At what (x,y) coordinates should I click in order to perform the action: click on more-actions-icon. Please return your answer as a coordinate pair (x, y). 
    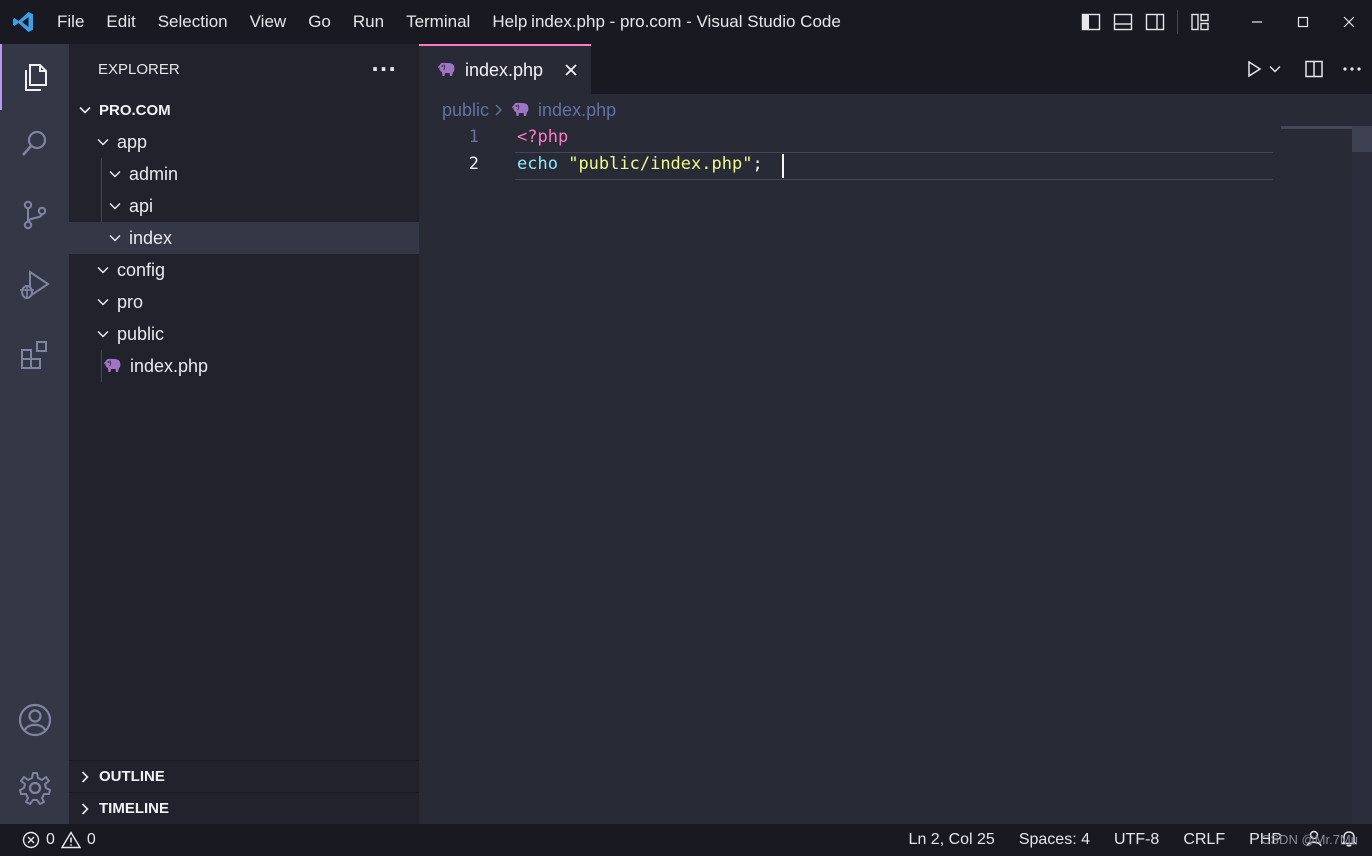
    Looking at the image, I should click on (1352, 69).